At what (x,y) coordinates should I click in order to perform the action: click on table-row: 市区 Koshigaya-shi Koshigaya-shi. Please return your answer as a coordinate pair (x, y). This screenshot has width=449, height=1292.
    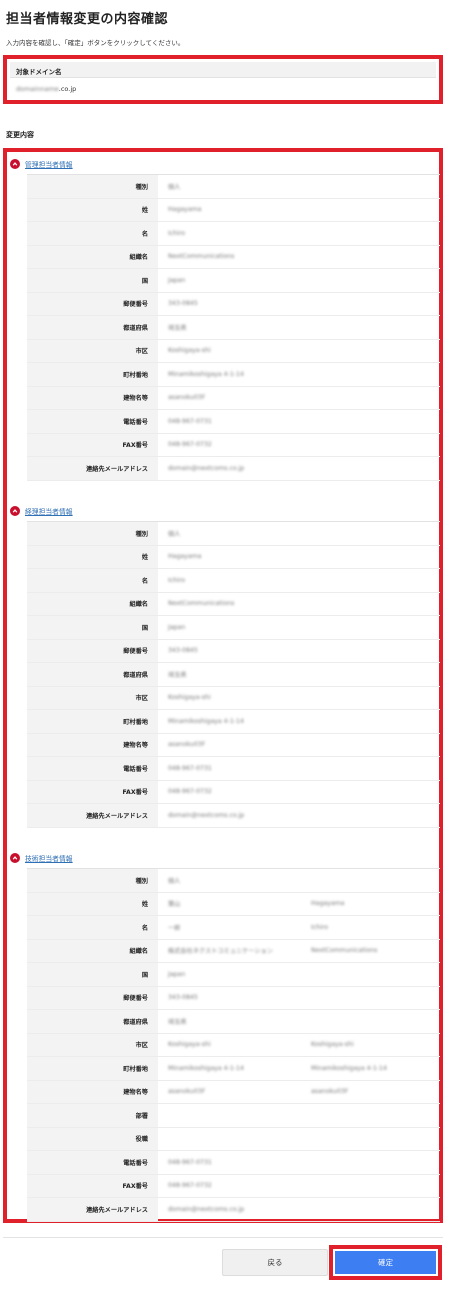
    Looking at the image, I should click on (233, 1045).